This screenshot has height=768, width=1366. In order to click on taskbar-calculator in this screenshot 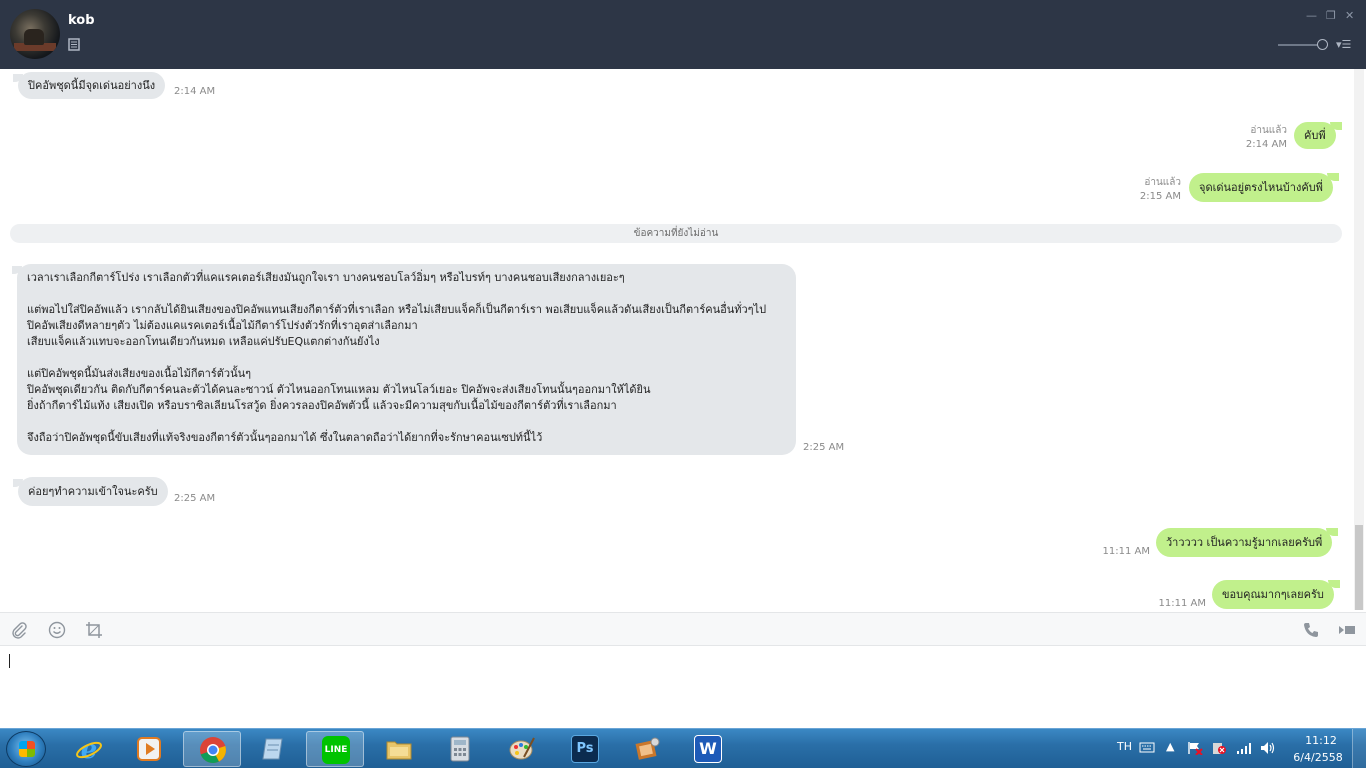, I will do `click(460, 749)`.